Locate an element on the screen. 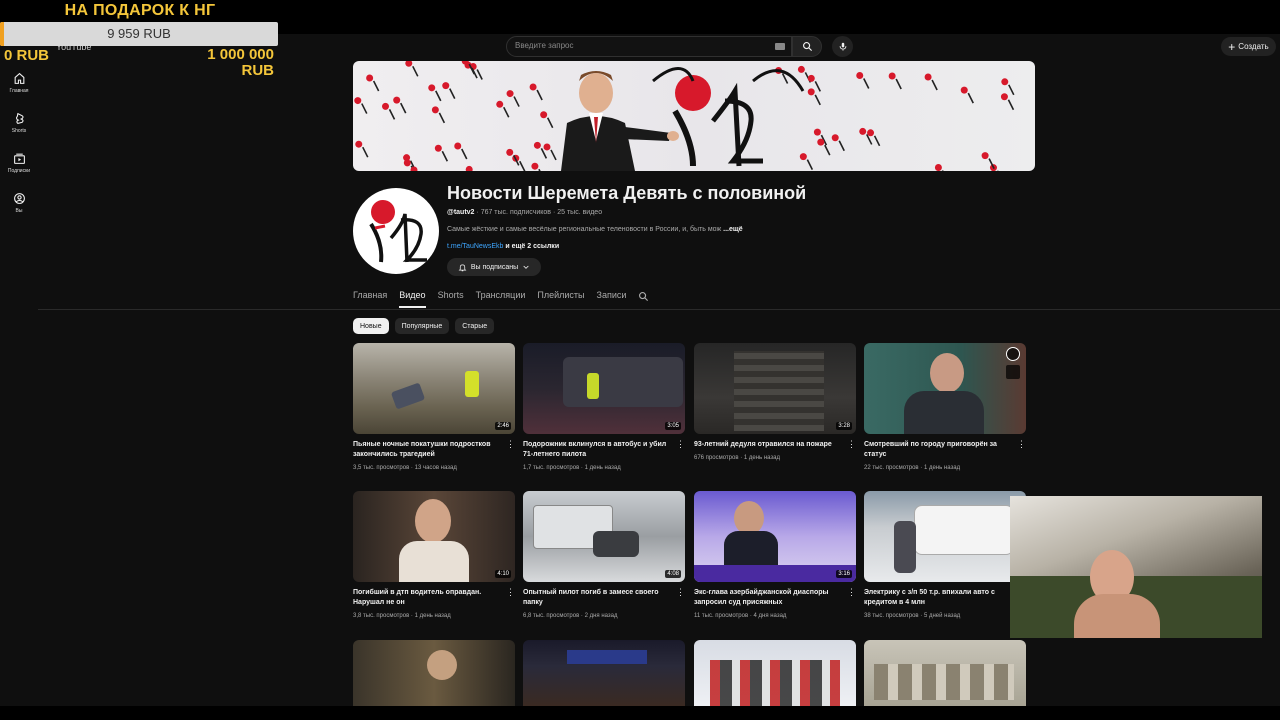 This screenshot has height=720, width=1280. subscribed-button: Вы подписаны is located at coordinates (494, 267).